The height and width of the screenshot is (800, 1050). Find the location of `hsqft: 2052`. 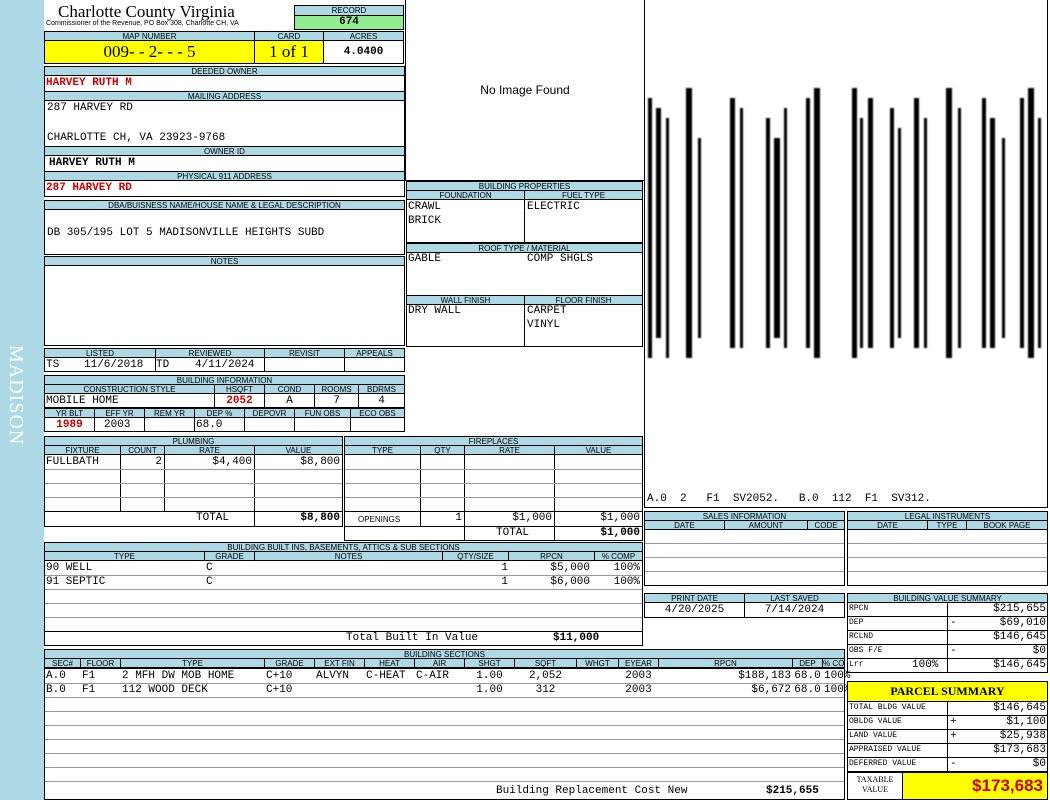

hsqft: 2052 is located at coordinates (239, 401).